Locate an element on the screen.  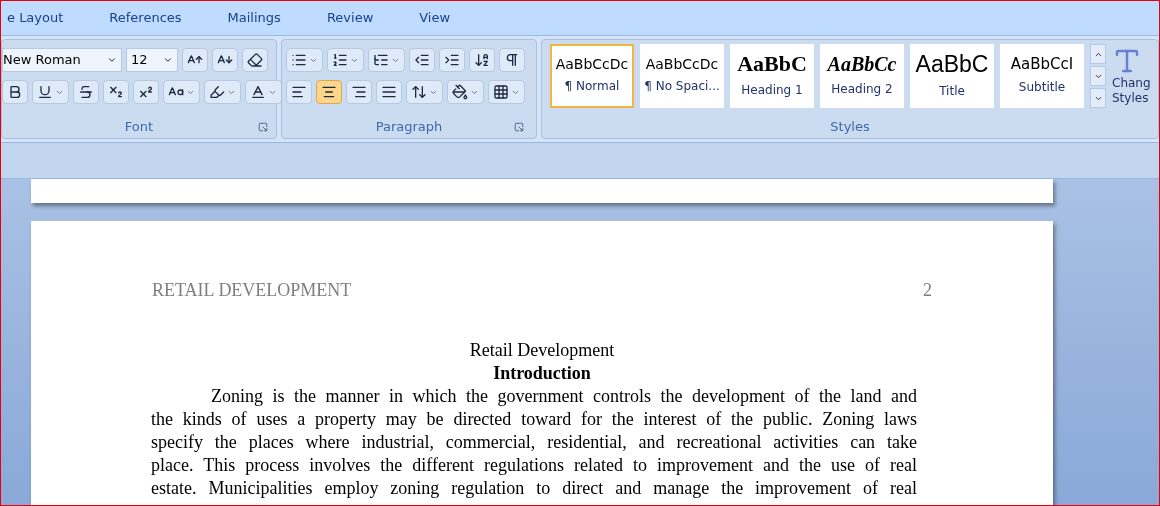
subscript-button is located at coordinates (116, 92).